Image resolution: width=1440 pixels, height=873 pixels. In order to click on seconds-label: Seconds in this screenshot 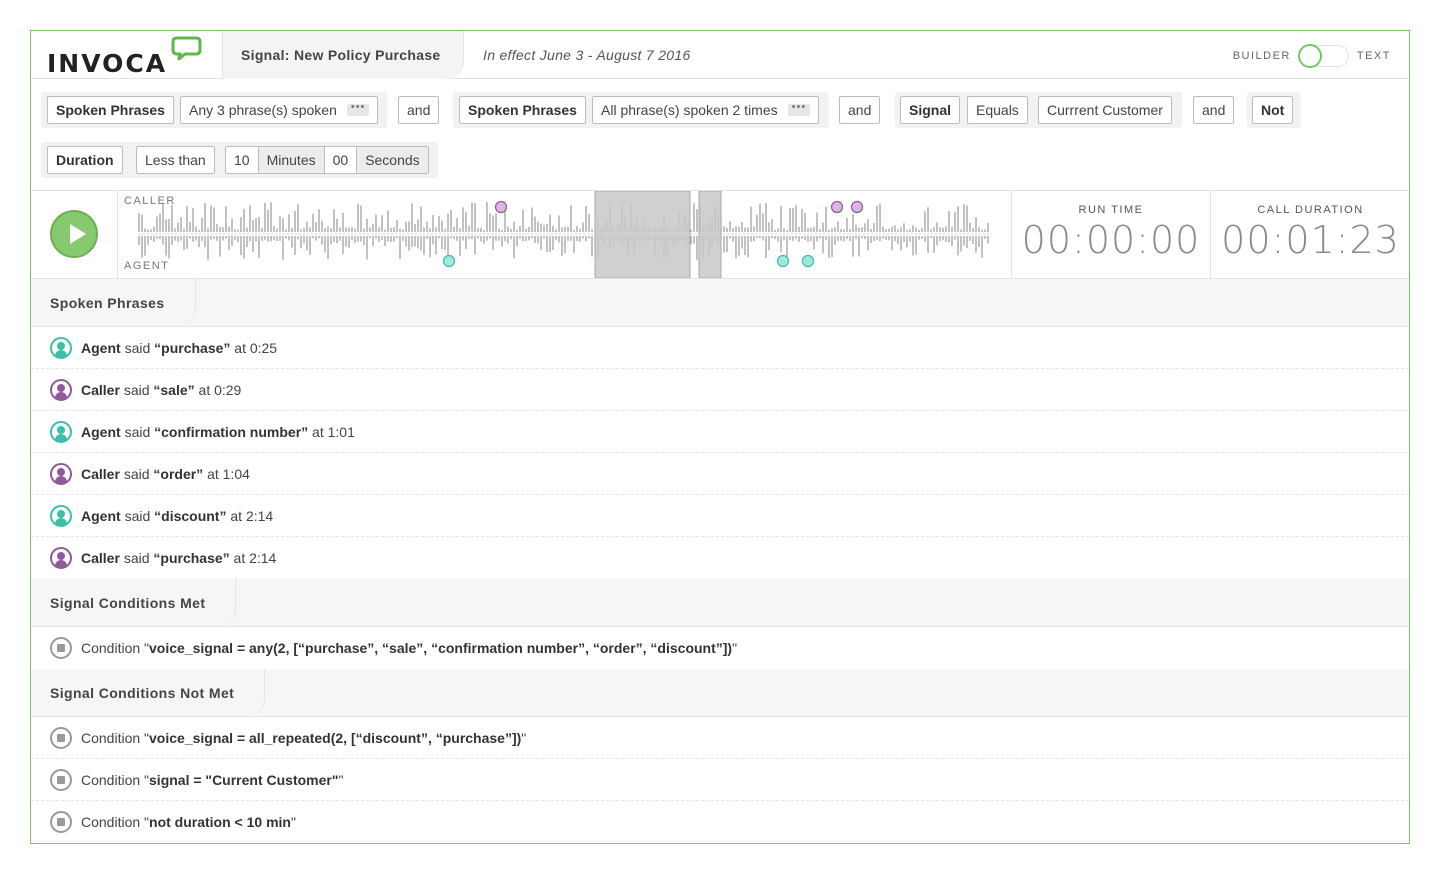, I will do `click(392, 160)`.